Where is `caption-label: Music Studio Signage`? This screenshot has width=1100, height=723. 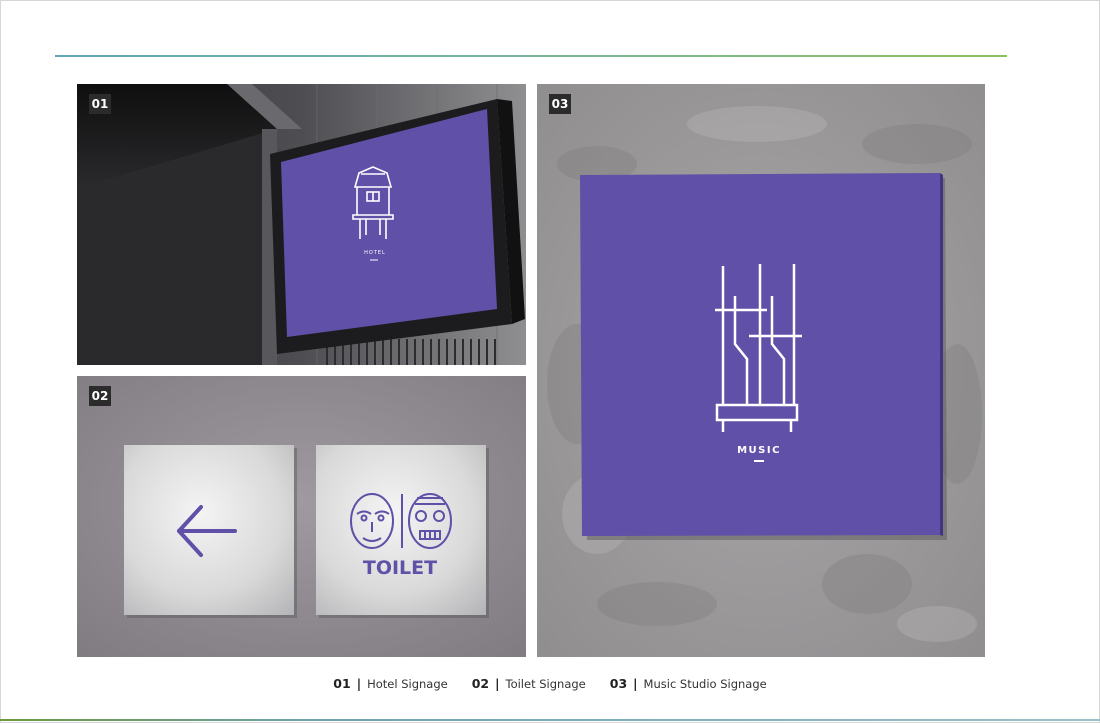
caption-label: Music Studio Signage is located at coordinates (705, 683).